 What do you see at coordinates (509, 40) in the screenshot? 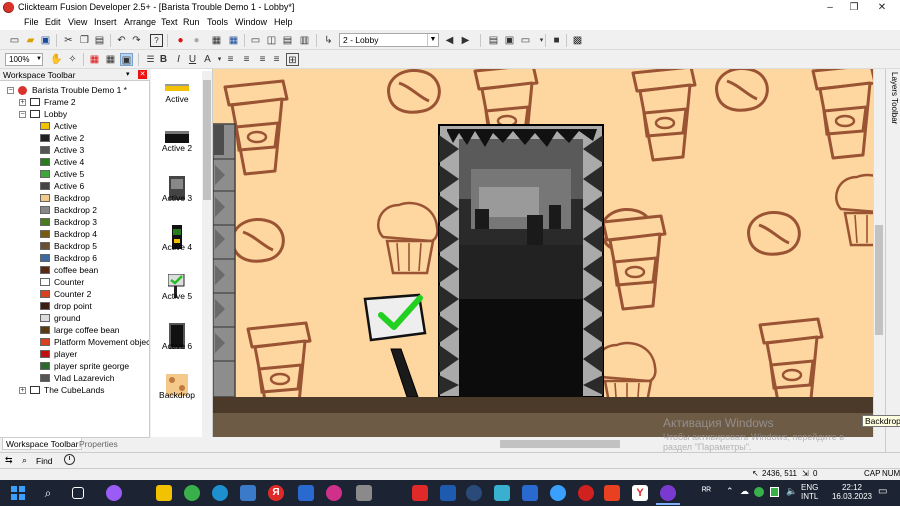
I see `tile-icon: ▣` at bounding box center [509, 40].